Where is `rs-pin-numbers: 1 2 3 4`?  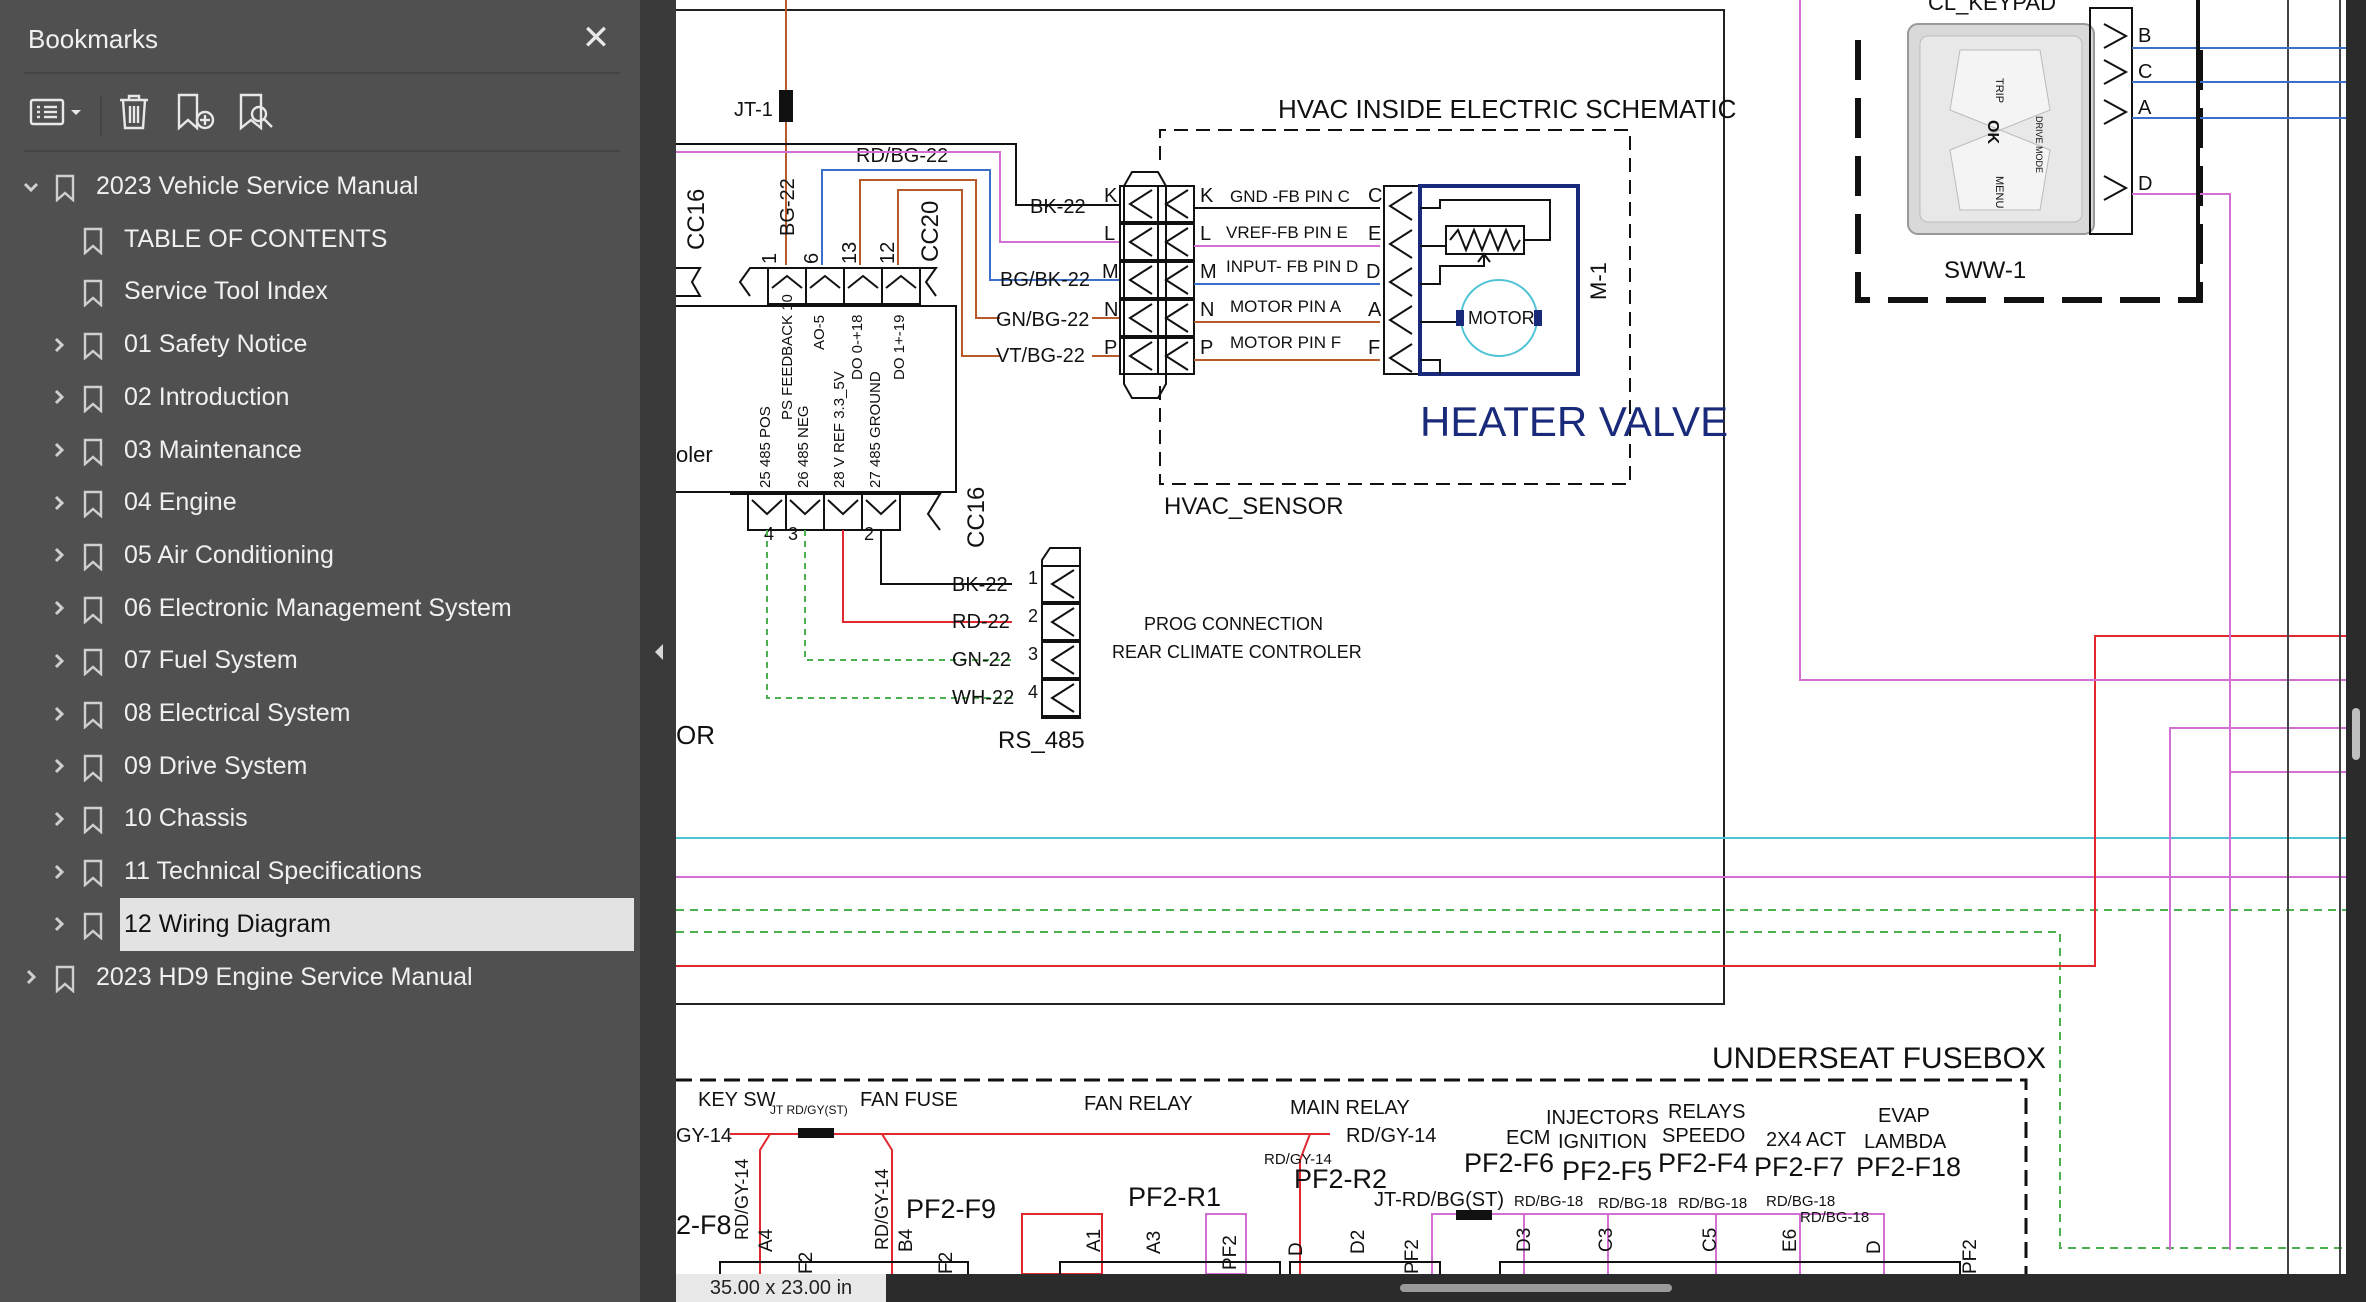
rs-pin-numbers: 1 2 3 4 is located at coordinates (1033, 635).